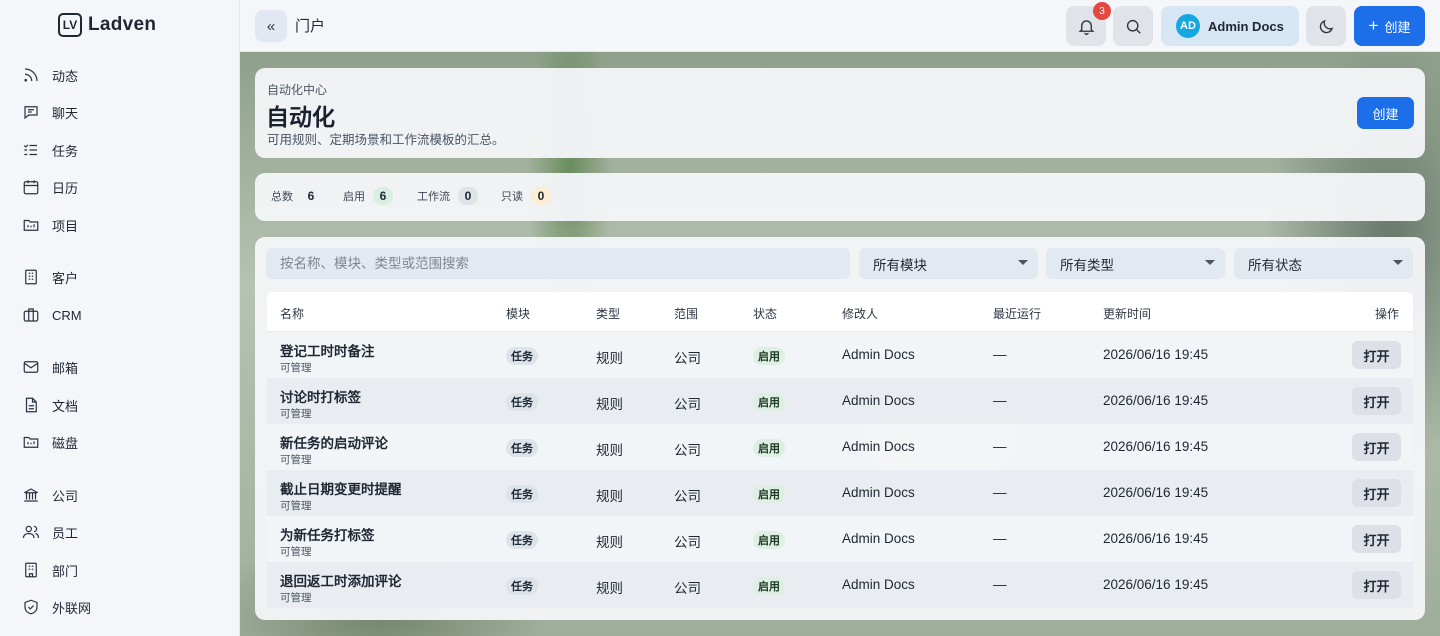  I want to click on rss-icon, so click(31, 75).